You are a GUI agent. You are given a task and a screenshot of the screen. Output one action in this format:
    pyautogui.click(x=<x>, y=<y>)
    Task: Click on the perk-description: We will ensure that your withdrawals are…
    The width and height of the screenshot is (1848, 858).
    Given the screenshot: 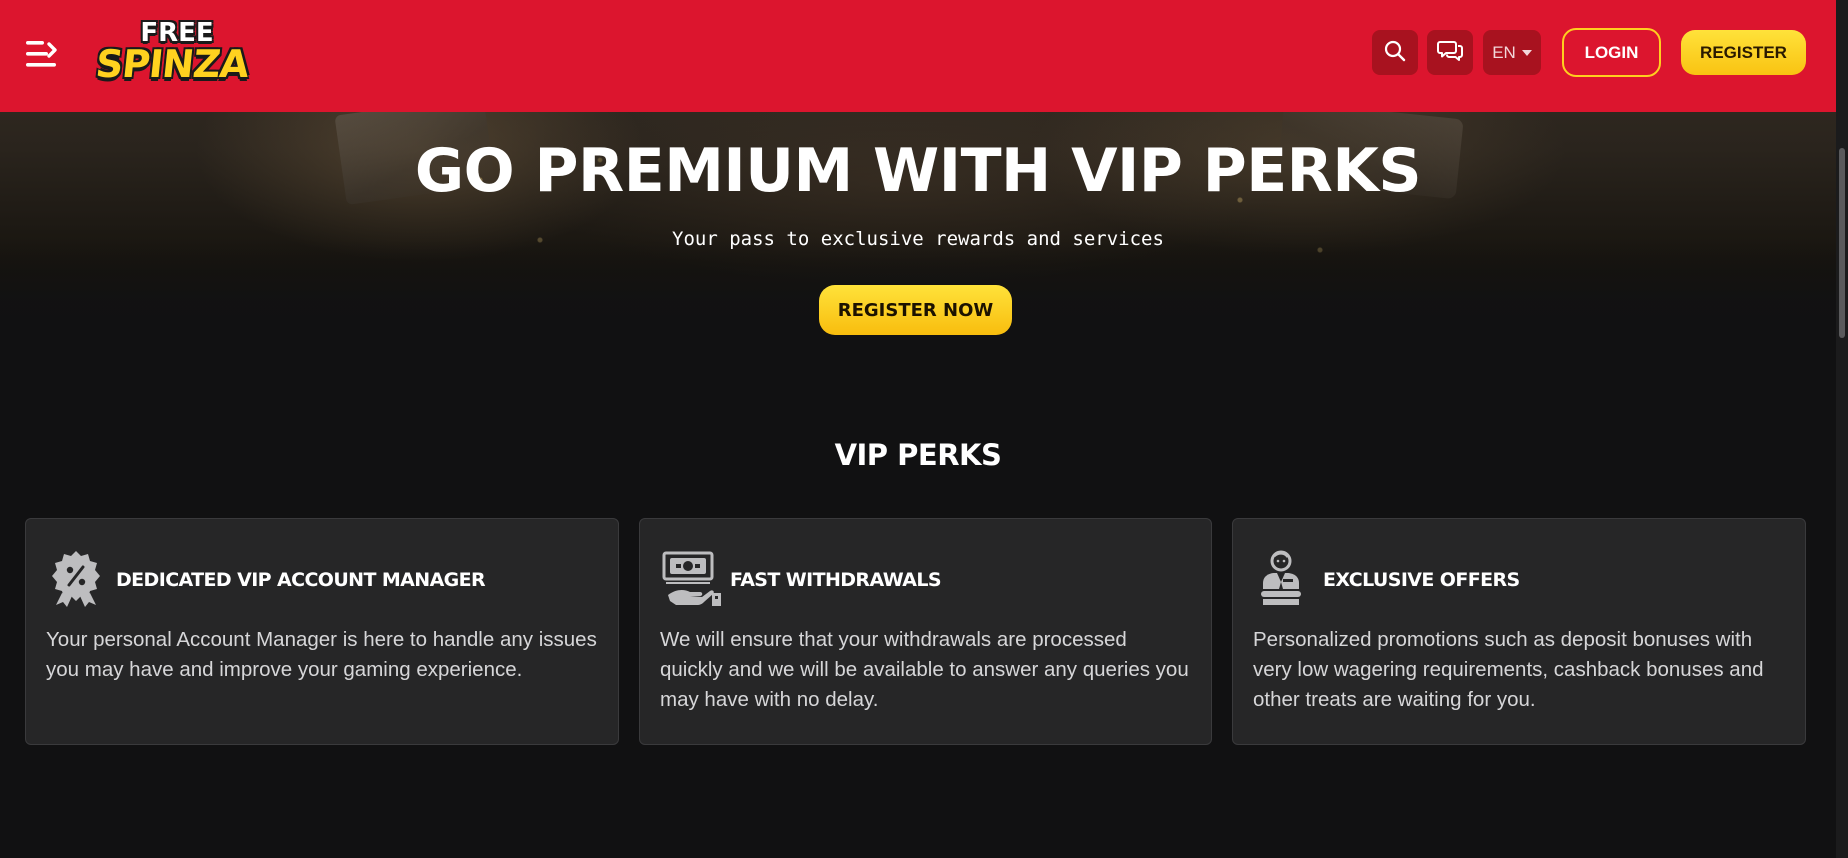 What is the action you would take?
    pyautogui.click(x=924, y=669)
    